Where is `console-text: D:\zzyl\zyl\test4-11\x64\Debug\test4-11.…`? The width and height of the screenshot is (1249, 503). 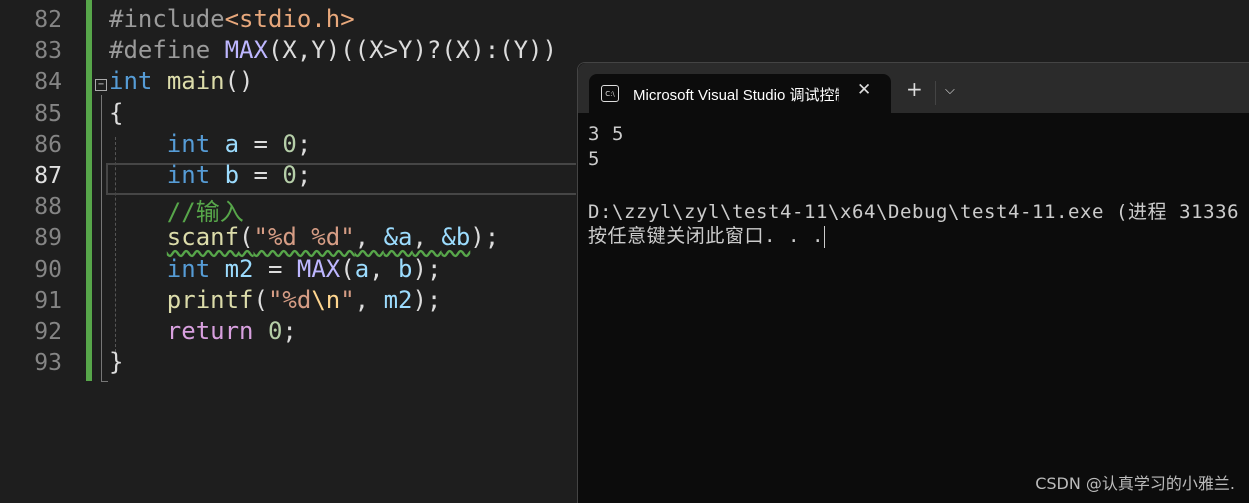 console-text: D:\zzyl\zyl\test4-11\x64\Debug\test4-11.… is located at coordinates (914, 212).